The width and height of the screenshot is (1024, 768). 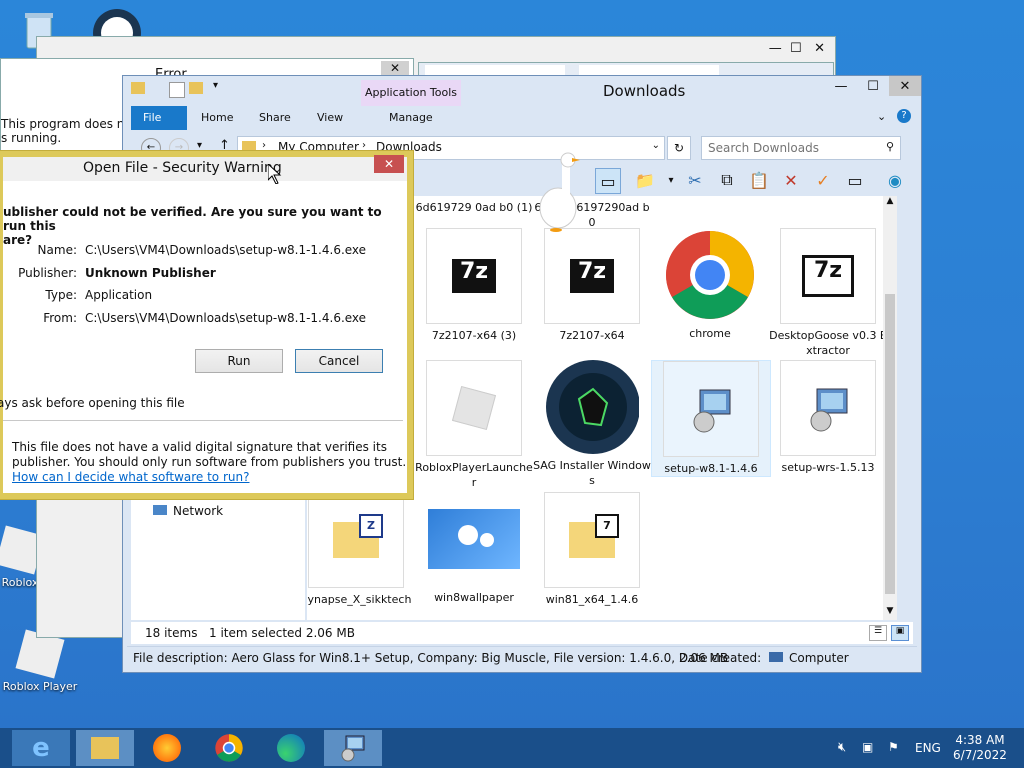 What do you see at coordinates (592, 285) in the screenshot?
I see `file-item: 7z 7z2107-x64` at bounding box center [592, 285].